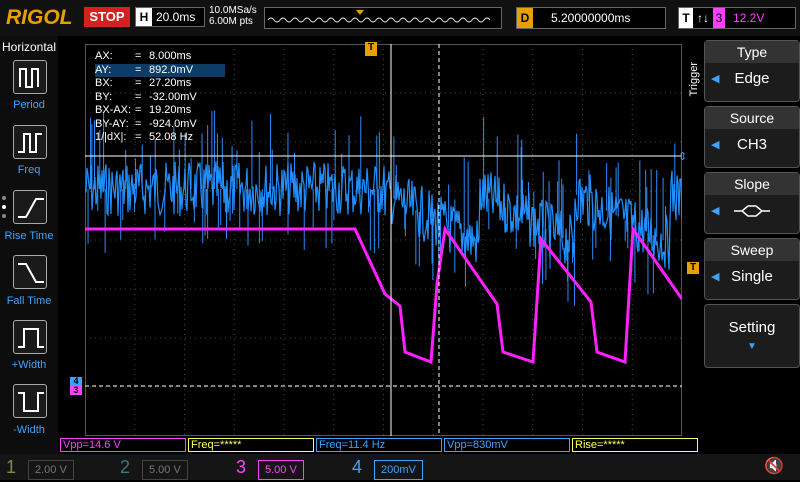 The height and width of the screenshot is (482, 800). What do you see at coordinates (76, 390) in the screenshot?
I see `ch3-ground-marker: 3` at bounding box center [76, 390].